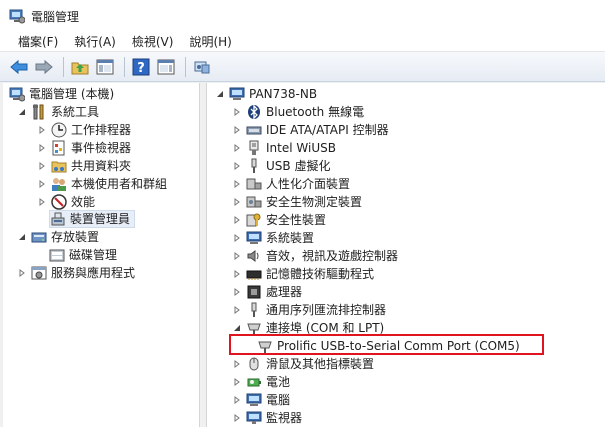  What do you see at coordinates (254, 220) in the screenshot?
I see `security-key-icon` at bounding box center [254, 220].